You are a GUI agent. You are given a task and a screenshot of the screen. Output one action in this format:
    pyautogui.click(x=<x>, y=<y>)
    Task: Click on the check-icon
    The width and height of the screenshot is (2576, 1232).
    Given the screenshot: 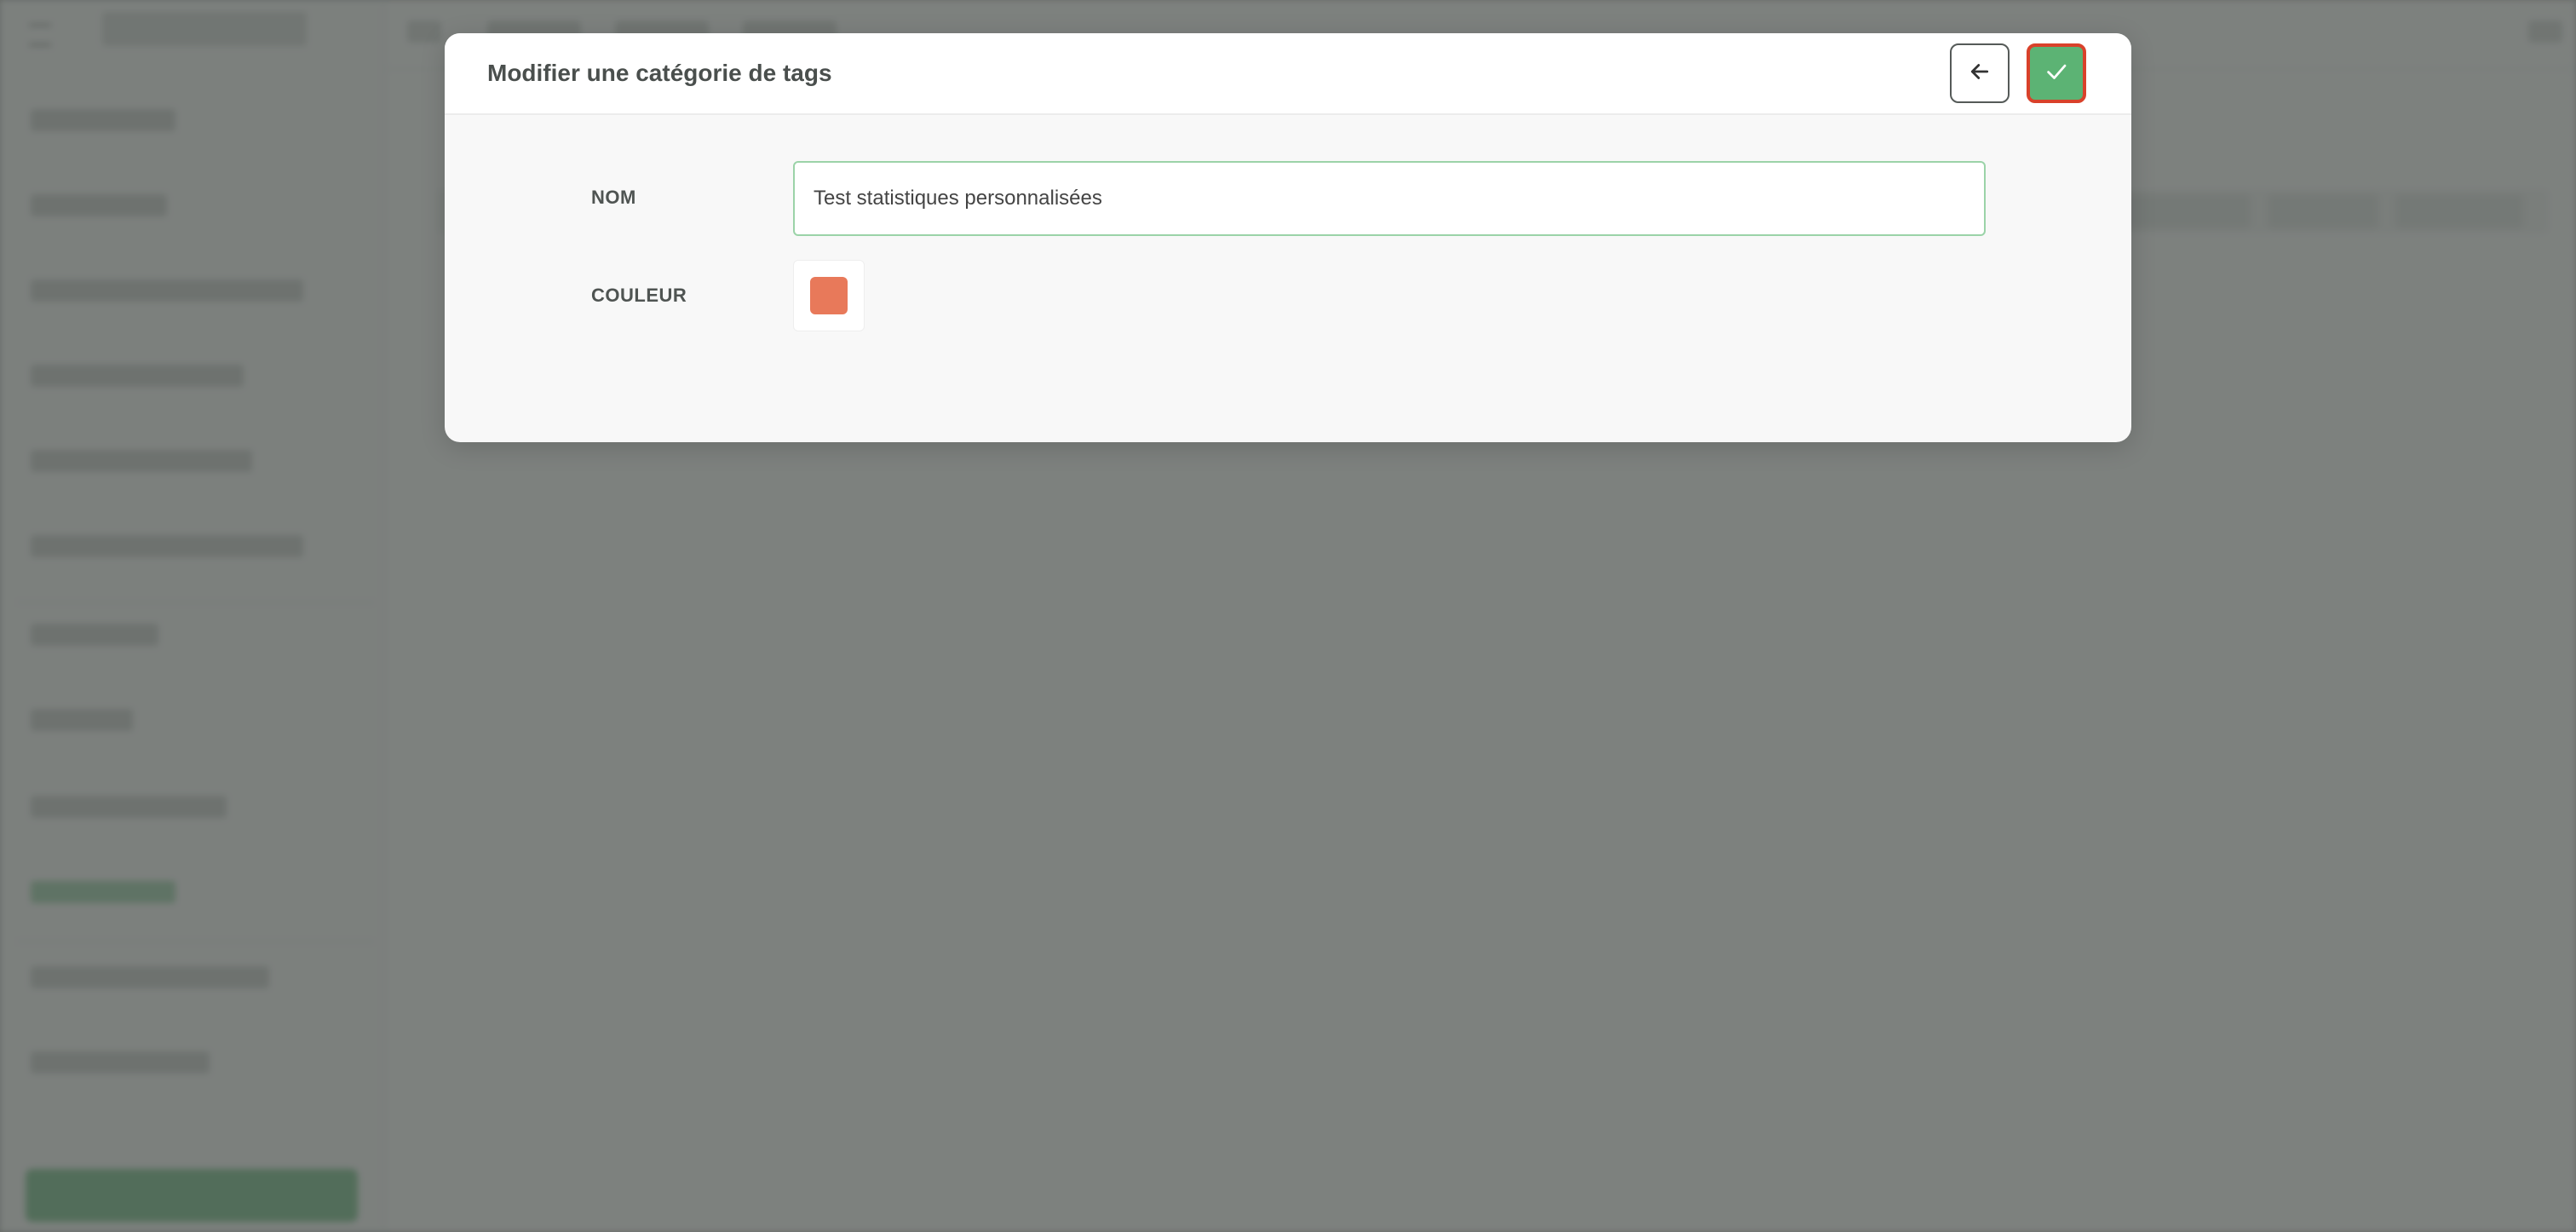 What is the action you would take?
    pyautogui.click(x=2056, y=74)
    